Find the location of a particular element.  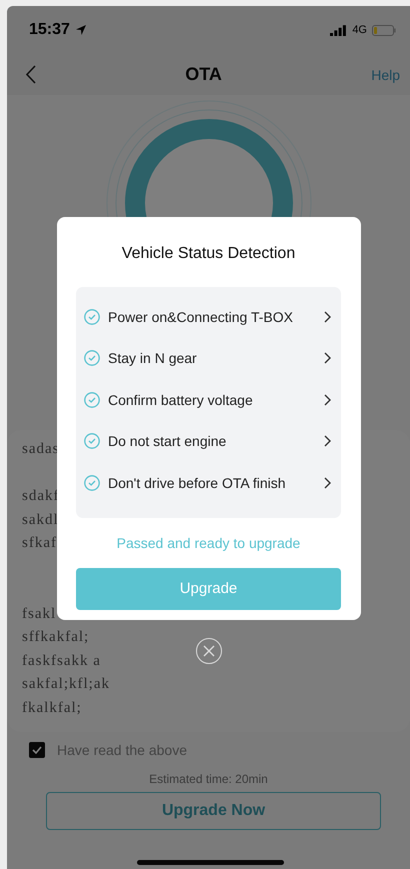

help-link: Help is located at coordinates (385, 74).